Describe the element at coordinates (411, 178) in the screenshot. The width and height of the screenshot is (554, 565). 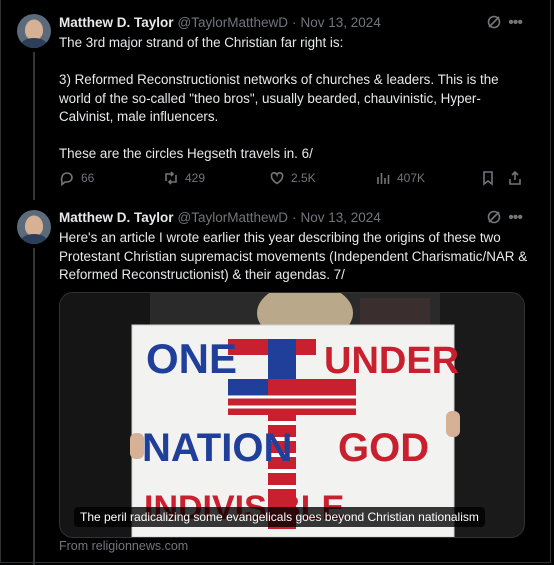
I see `views-count: 407K` at that location.